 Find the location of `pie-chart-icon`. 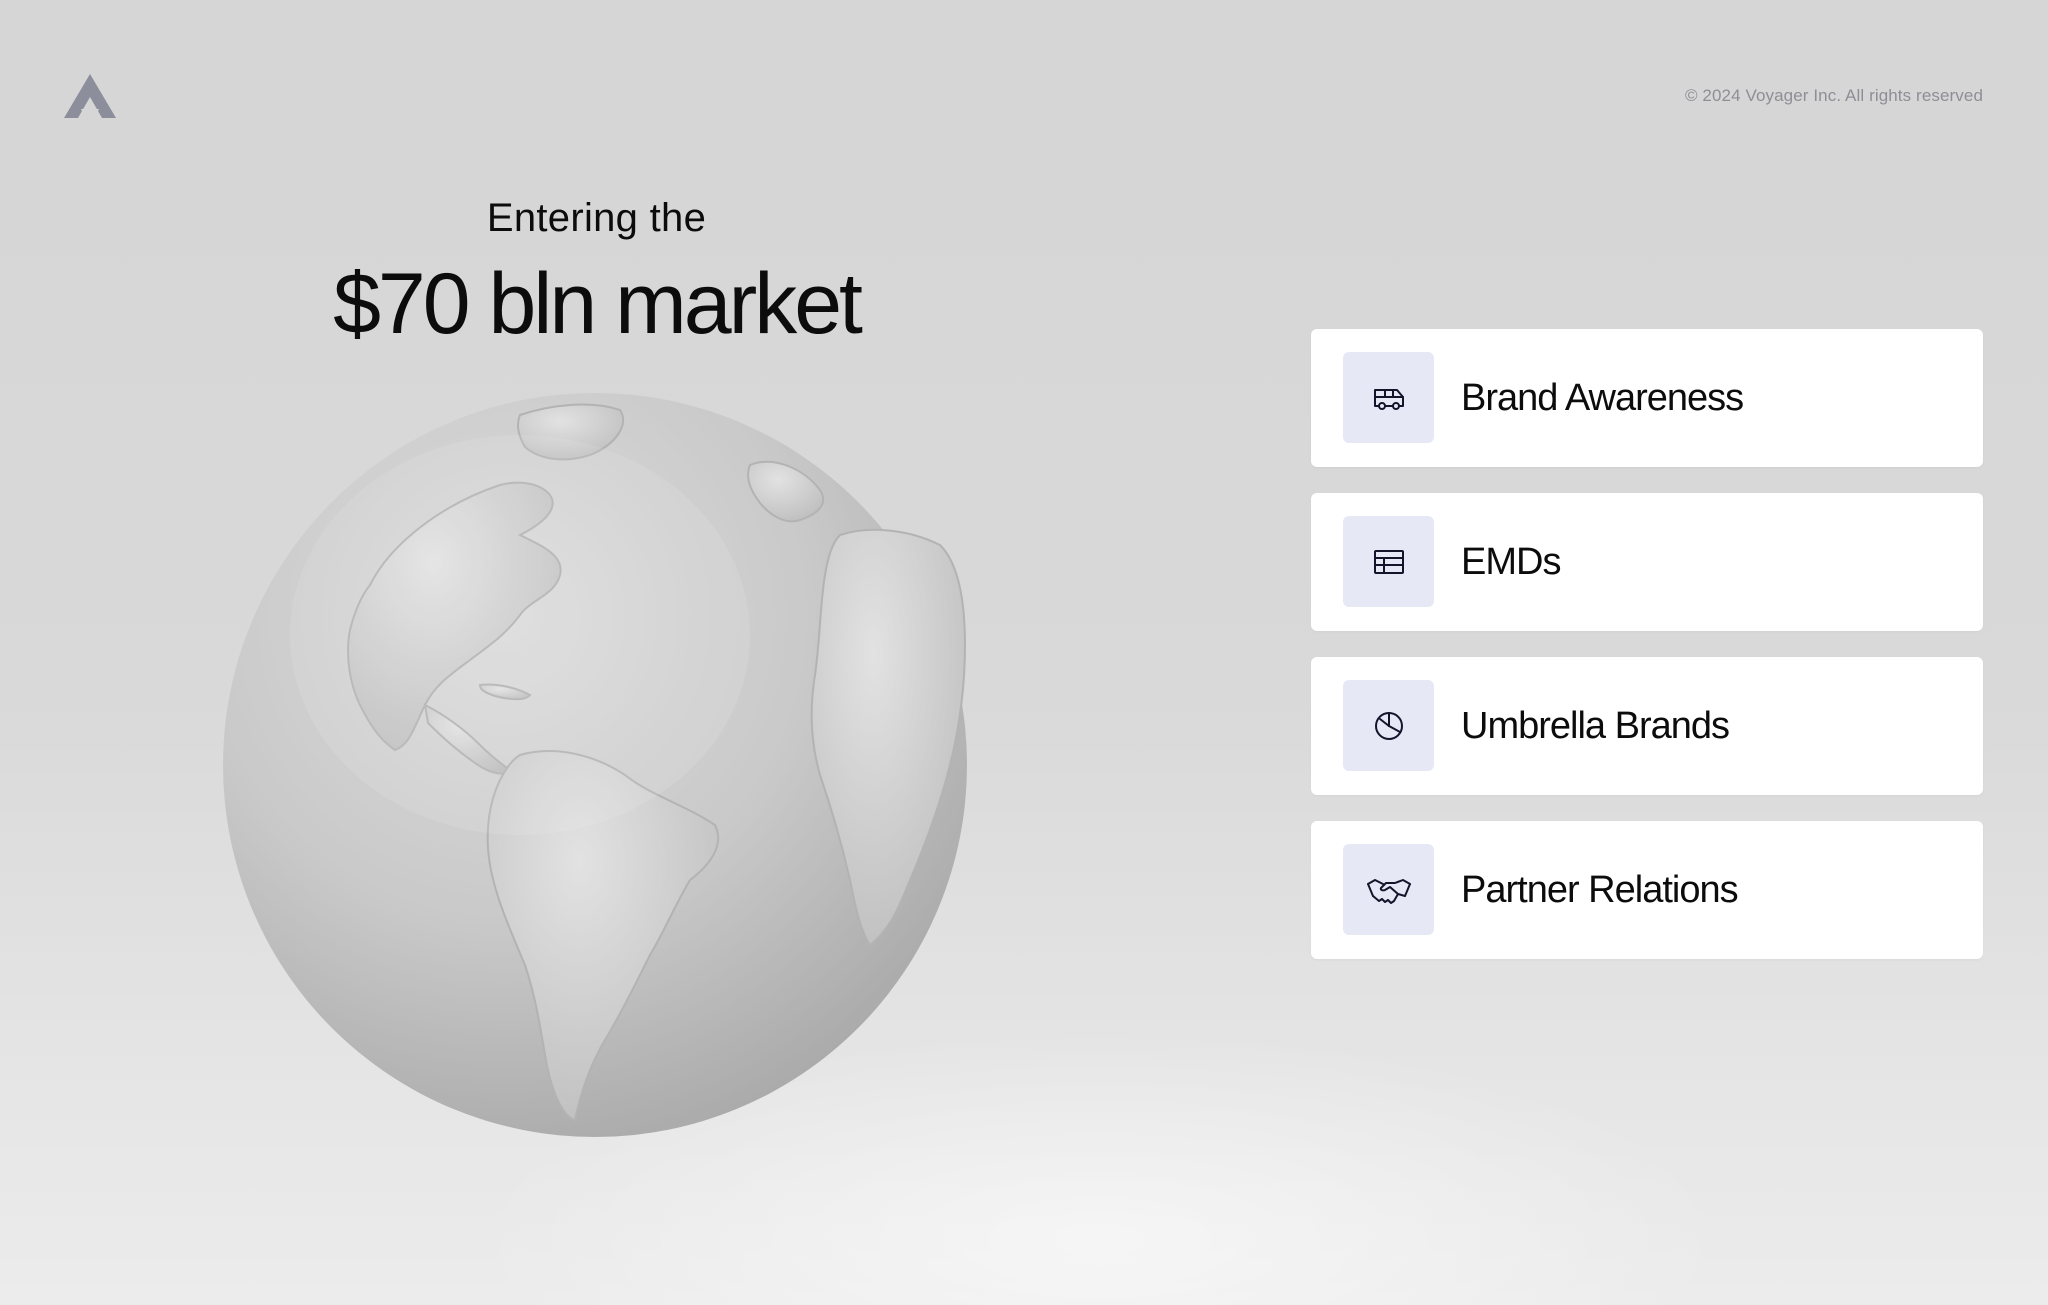

pie-chart-icon is located at coordinates (1388, 725).